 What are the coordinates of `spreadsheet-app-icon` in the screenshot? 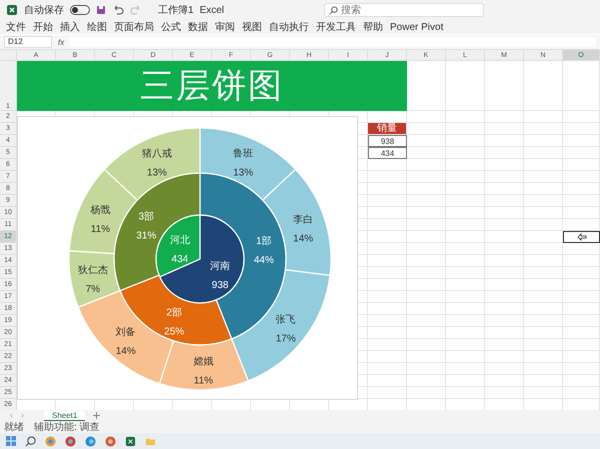 It's located at (12, 10).